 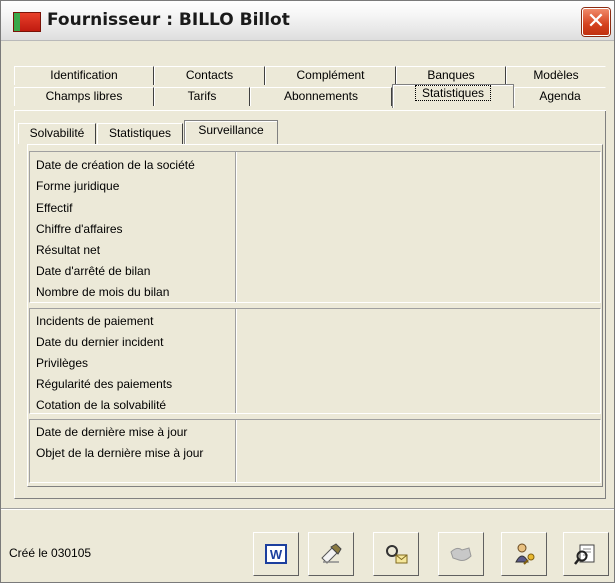 I want to click on field-nombre-mois-bilan: Nombre de mois du bilan, so click(x=103, y=292).